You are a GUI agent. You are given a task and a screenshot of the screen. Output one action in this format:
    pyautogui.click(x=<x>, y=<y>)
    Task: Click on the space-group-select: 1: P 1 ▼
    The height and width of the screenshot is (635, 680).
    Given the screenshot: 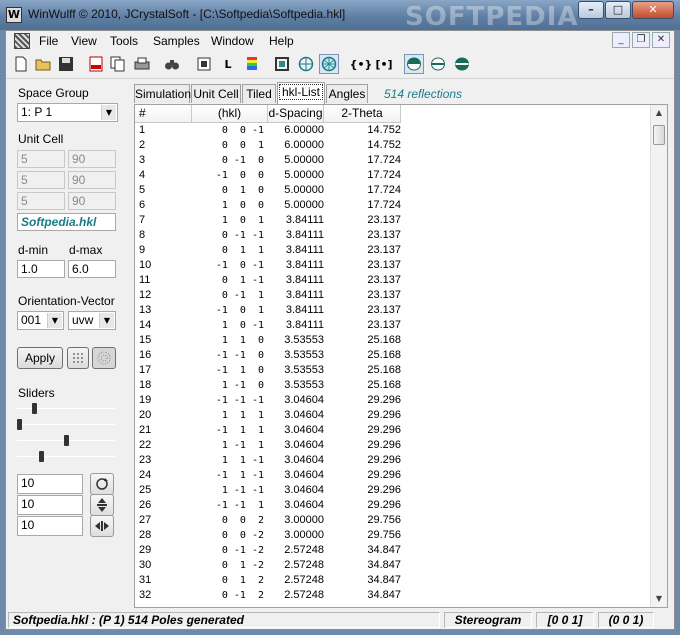 What is the action you would take?
    pyautogui.click(x=67, y=112)
    